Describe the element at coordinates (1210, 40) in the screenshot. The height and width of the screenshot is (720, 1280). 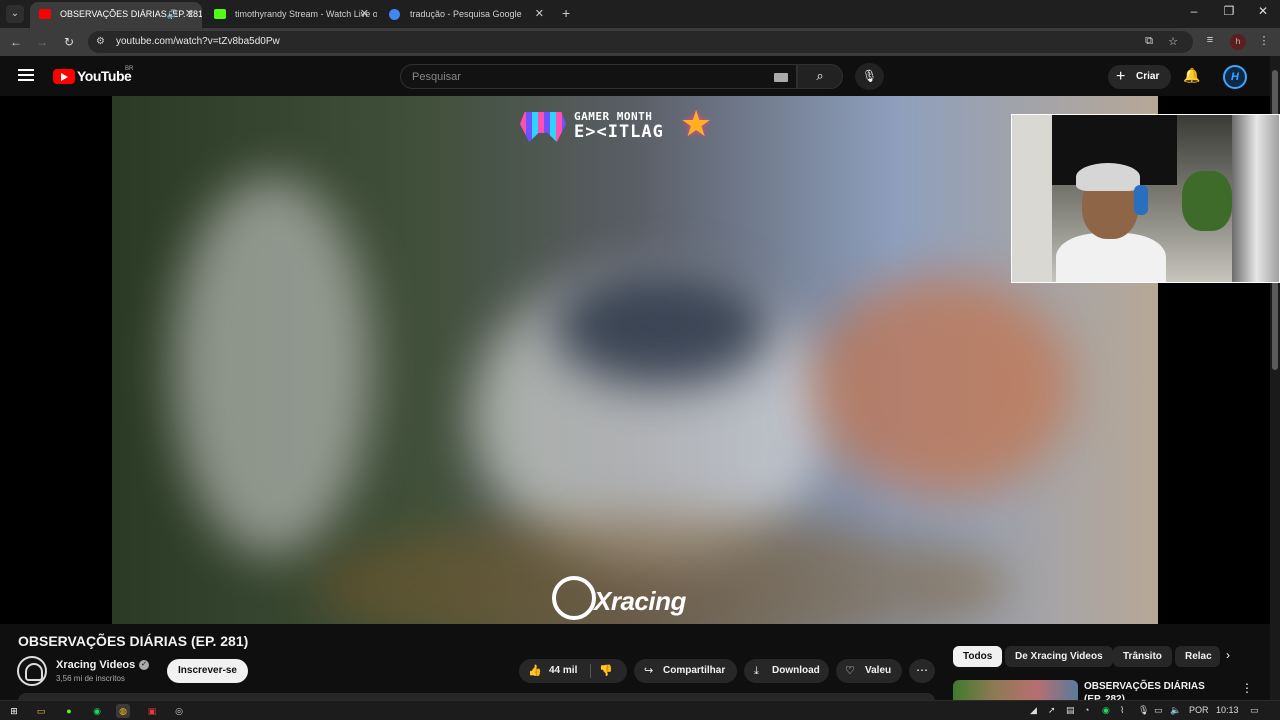
I see `media-controls-icon: ≡` at that location.